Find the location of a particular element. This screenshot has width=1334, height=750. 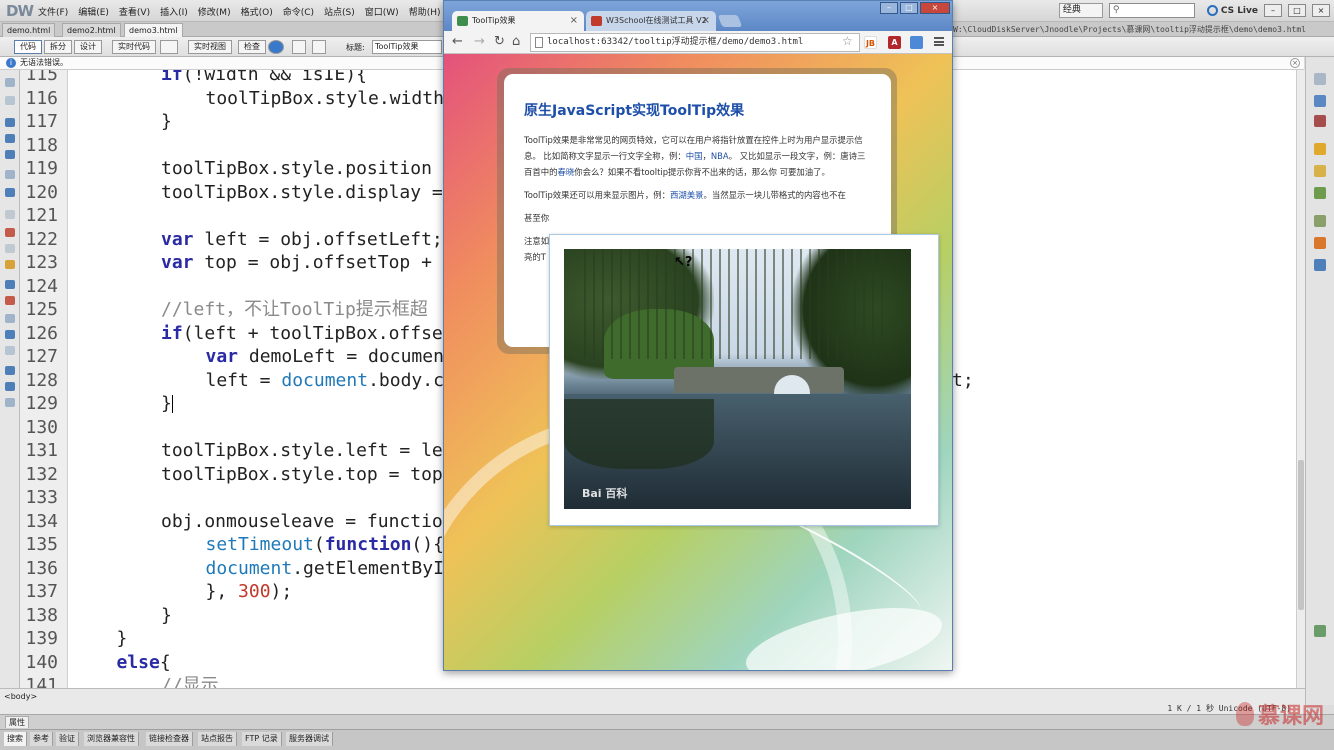

new-tab-button is located at coordinates (730, 21).